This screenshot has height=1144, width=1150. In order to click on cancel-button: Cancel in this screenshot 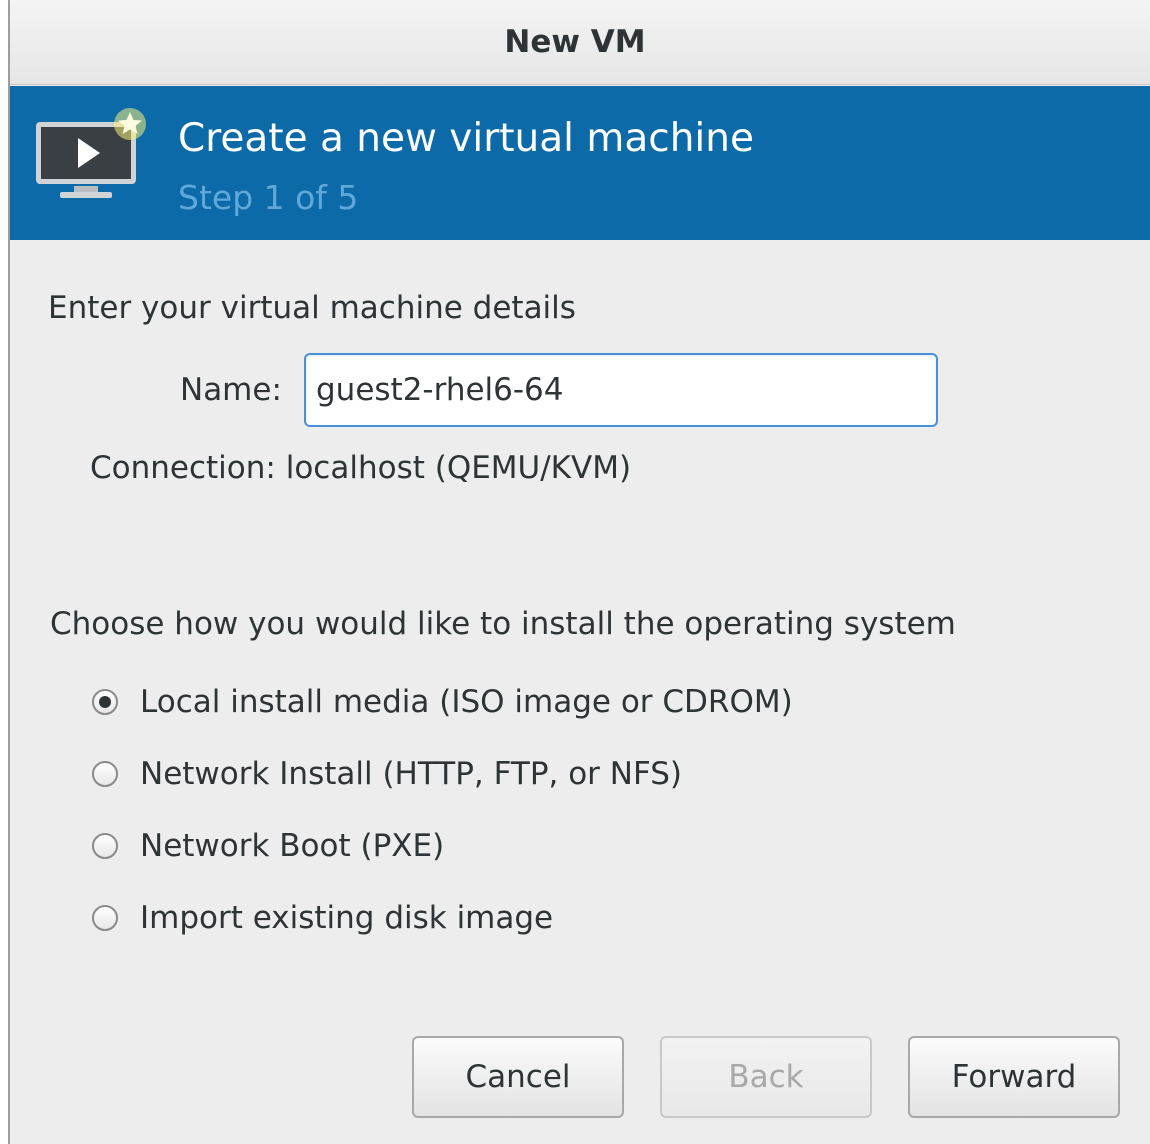, I will do `click(518, 1077)`.